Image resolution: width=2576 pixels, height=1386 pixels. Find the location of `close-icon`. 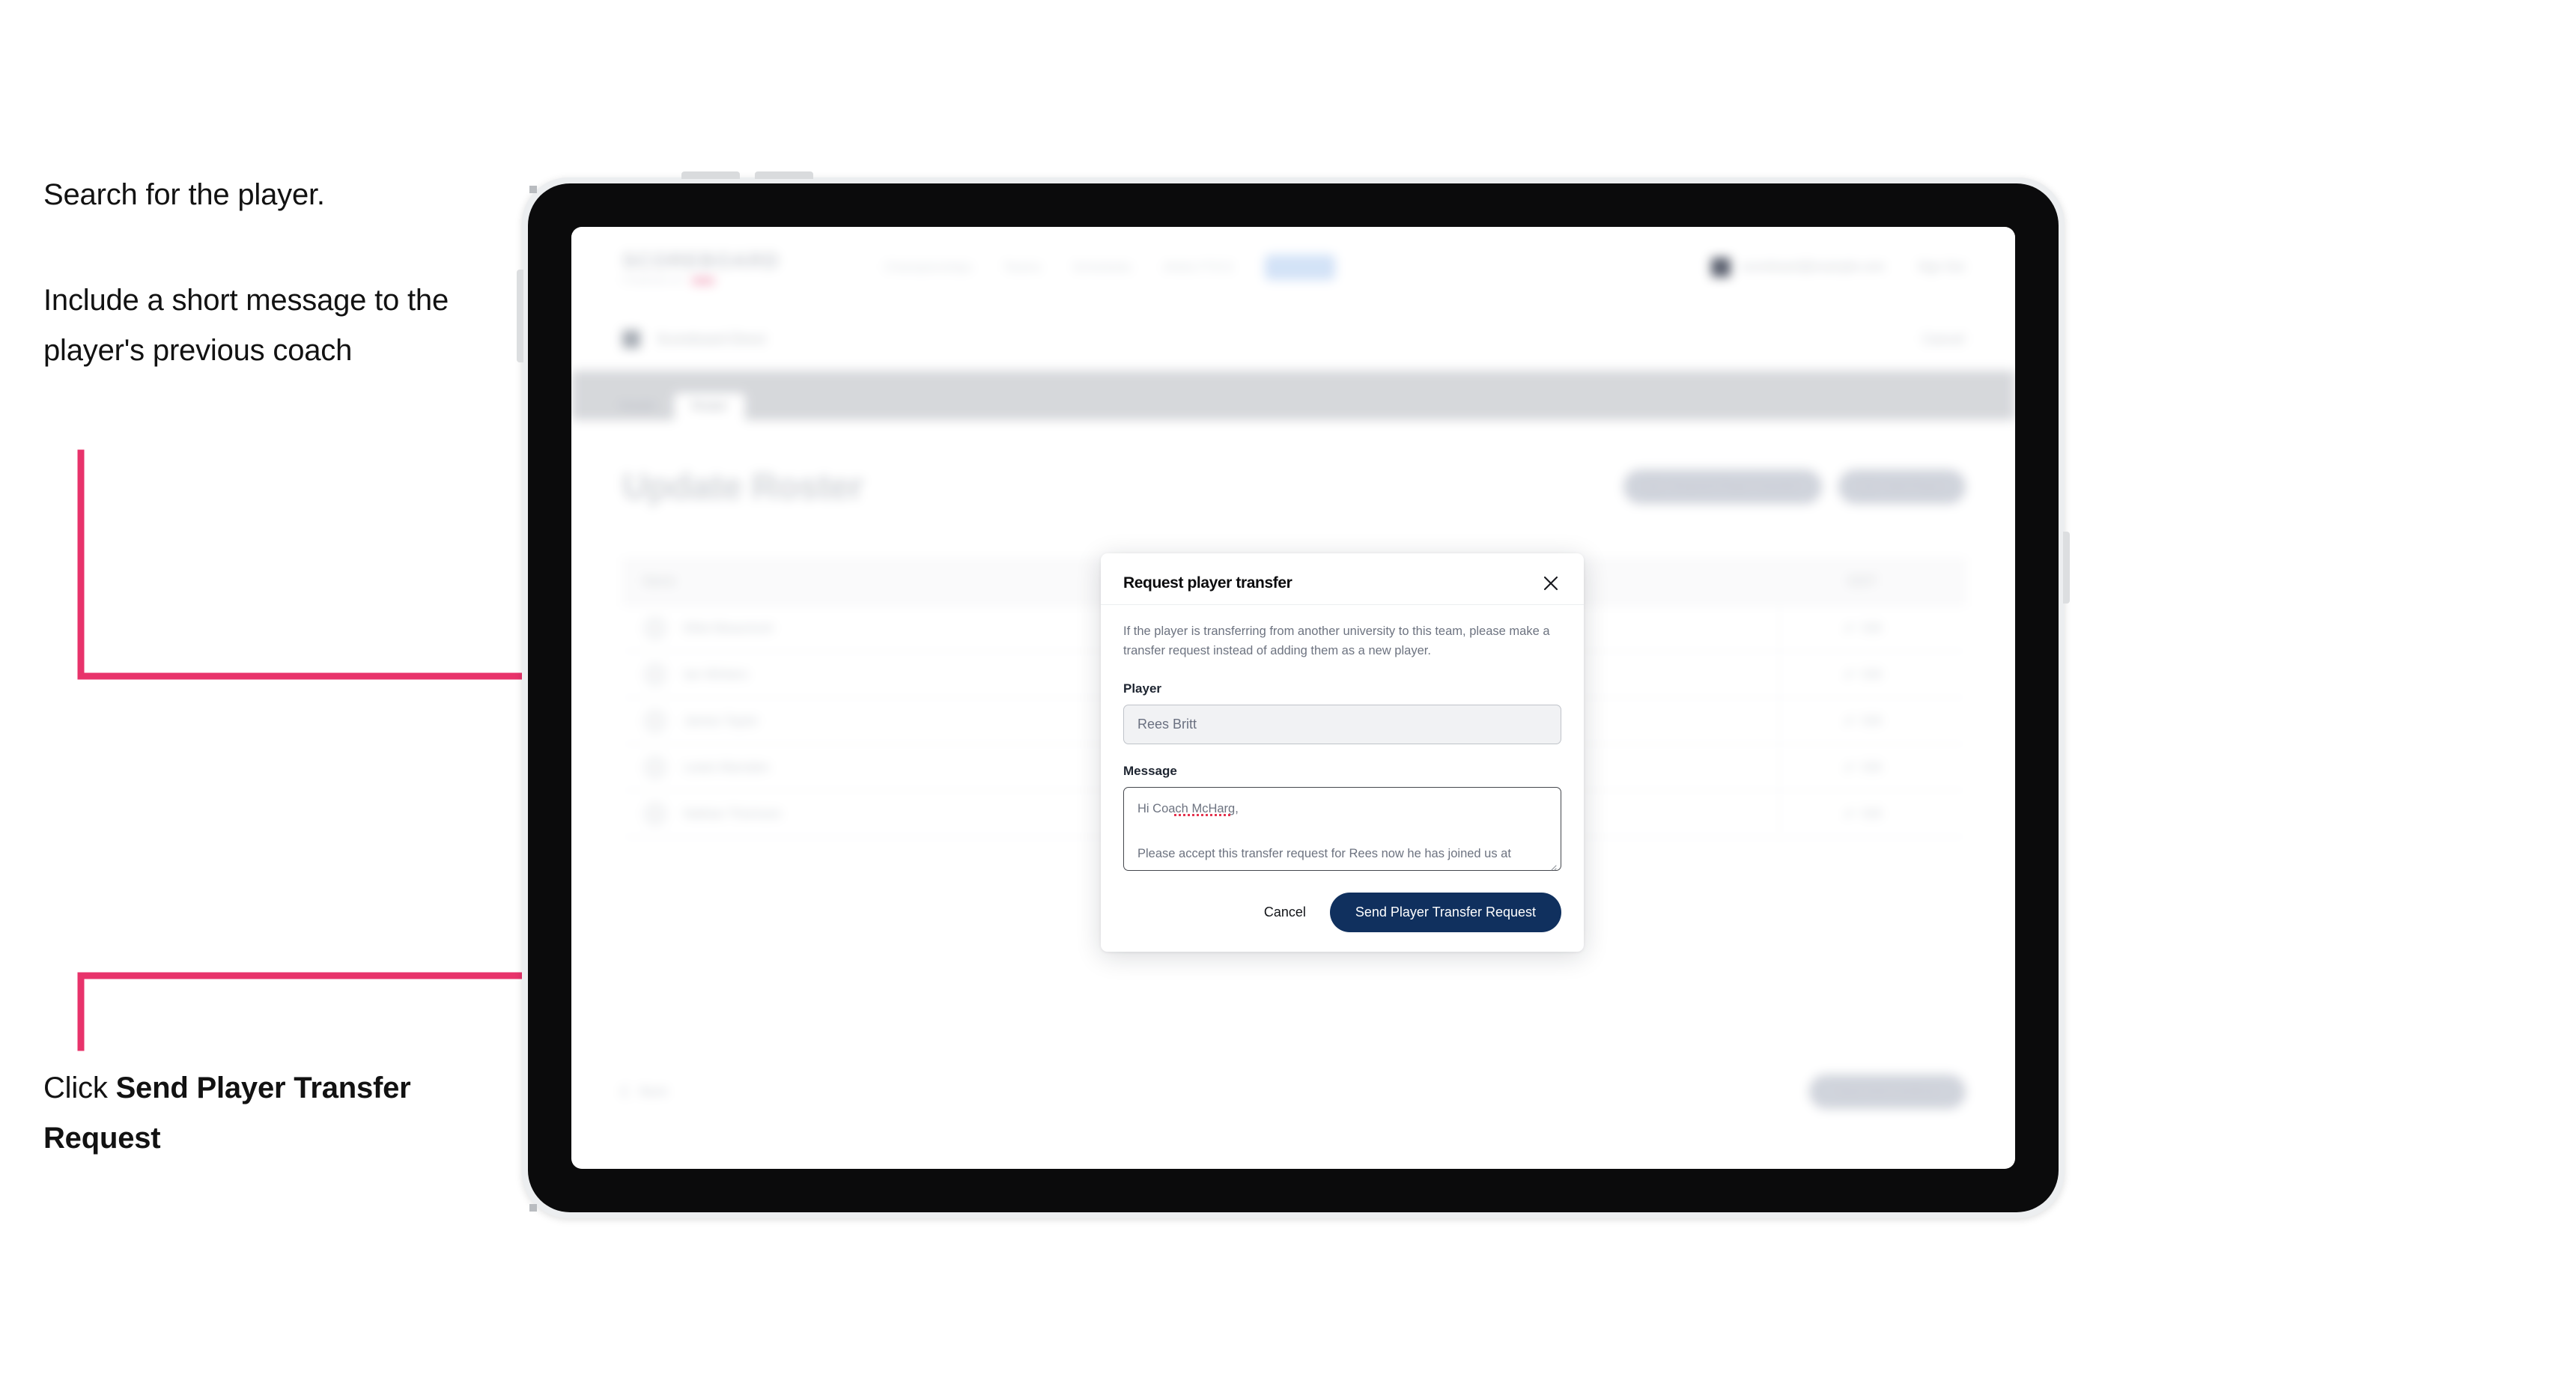

close-icon is located at coordinates (1550, 583).